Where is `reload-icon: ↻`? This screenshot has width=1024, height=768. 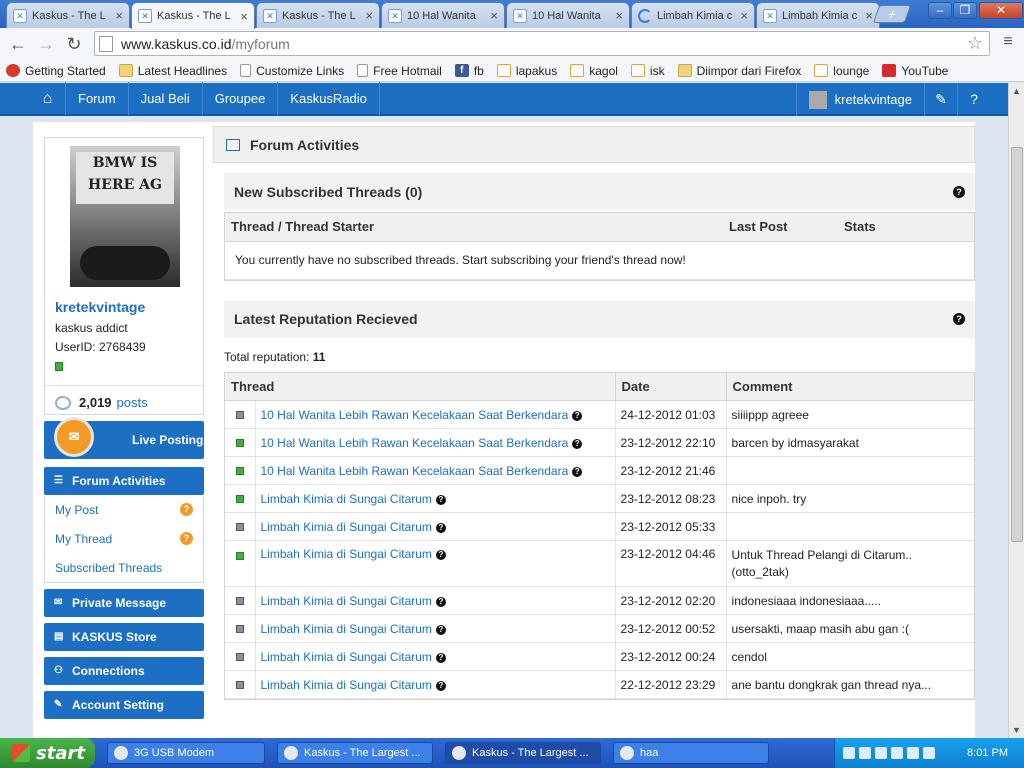
reload-icon: ↻ is located at coordinates (74, 44).